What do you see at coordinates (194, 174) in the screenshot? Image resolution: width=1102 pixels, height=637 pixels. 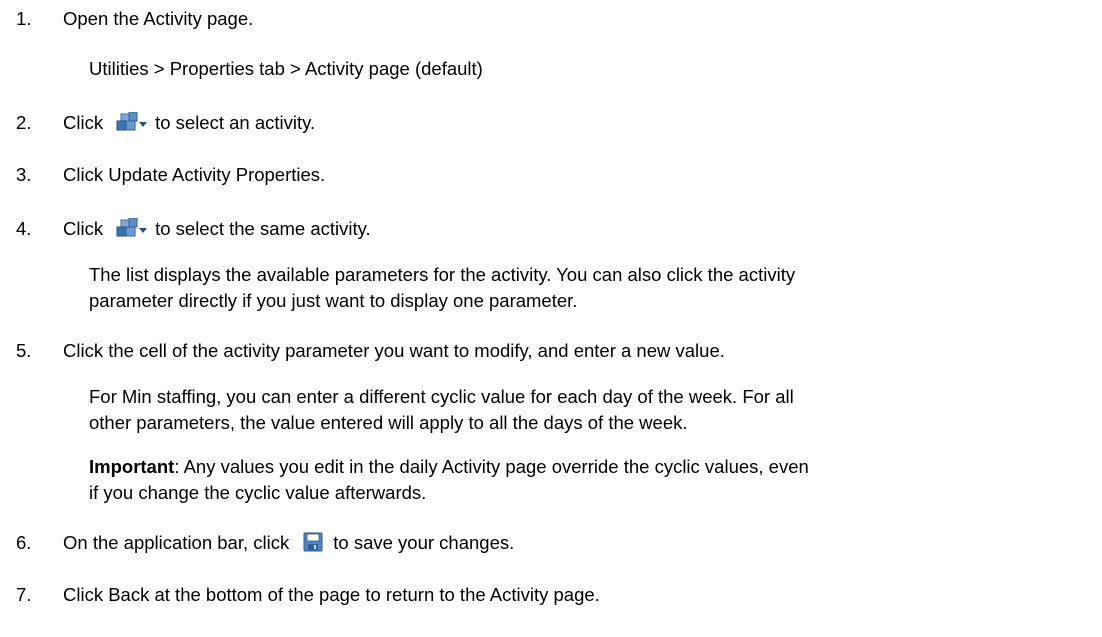 I see `step-text: Click Update Activity Properties.` at bounding box center [194, 174].